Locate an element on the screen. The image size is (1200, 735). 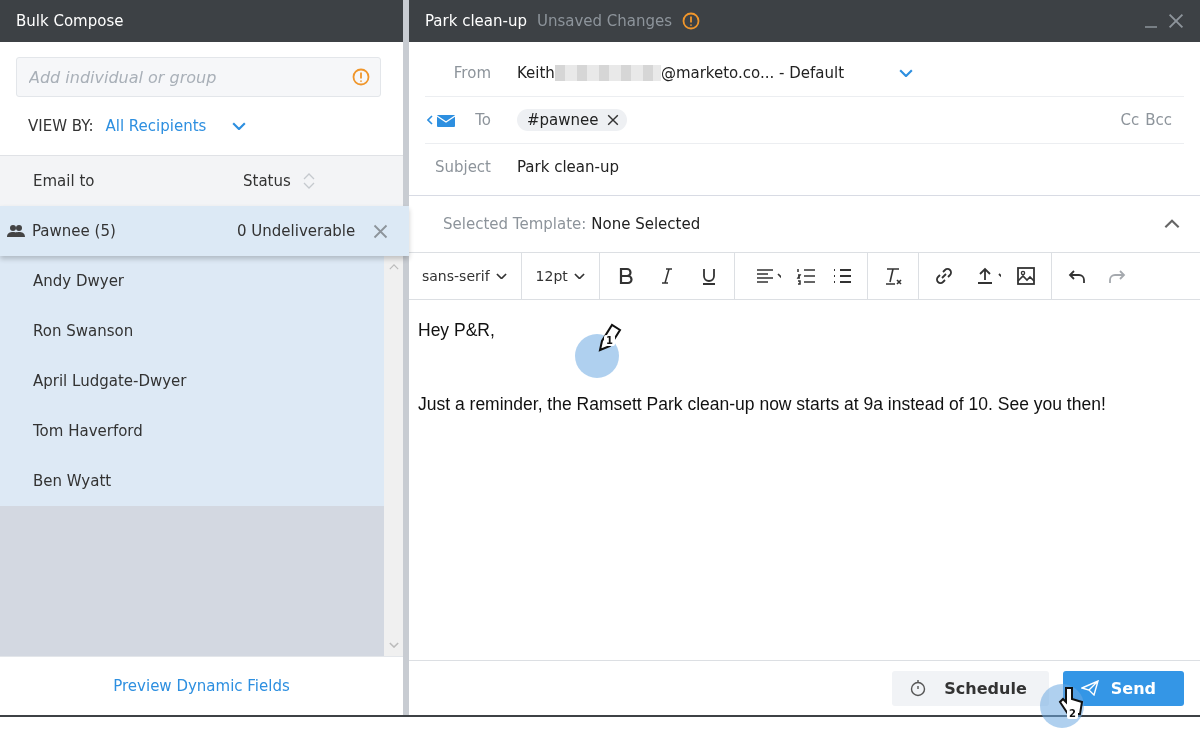
field-label: To is located at coordinates (483, 120).